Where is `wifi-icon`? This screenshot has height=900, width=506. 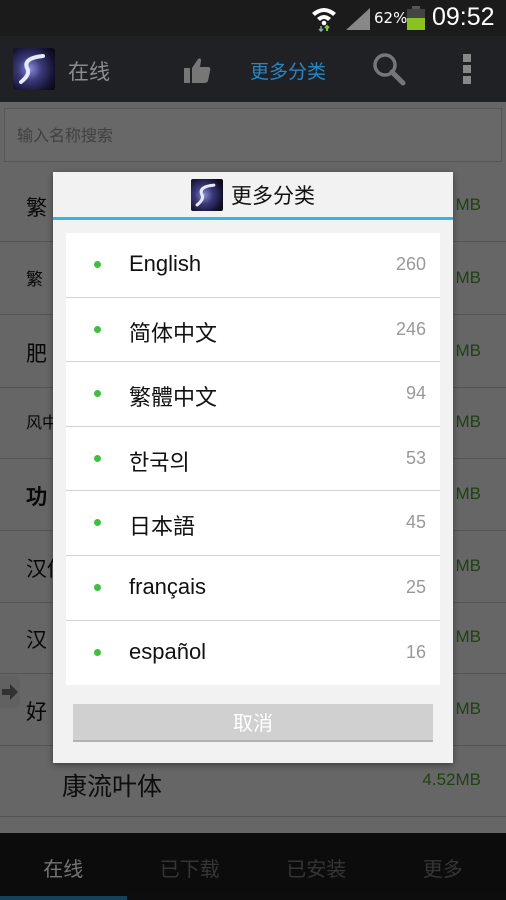 wifi-icon is located at coordinates (324, 20).